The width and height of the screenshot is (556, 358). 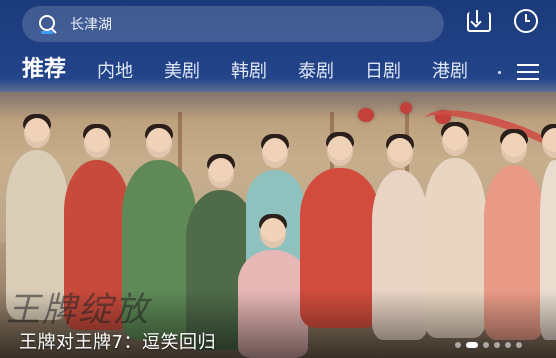 What do you see at coordinates (91, 24) in the screenshot?
I see `search-input: 长津湖` at bounding box center [91, 24].